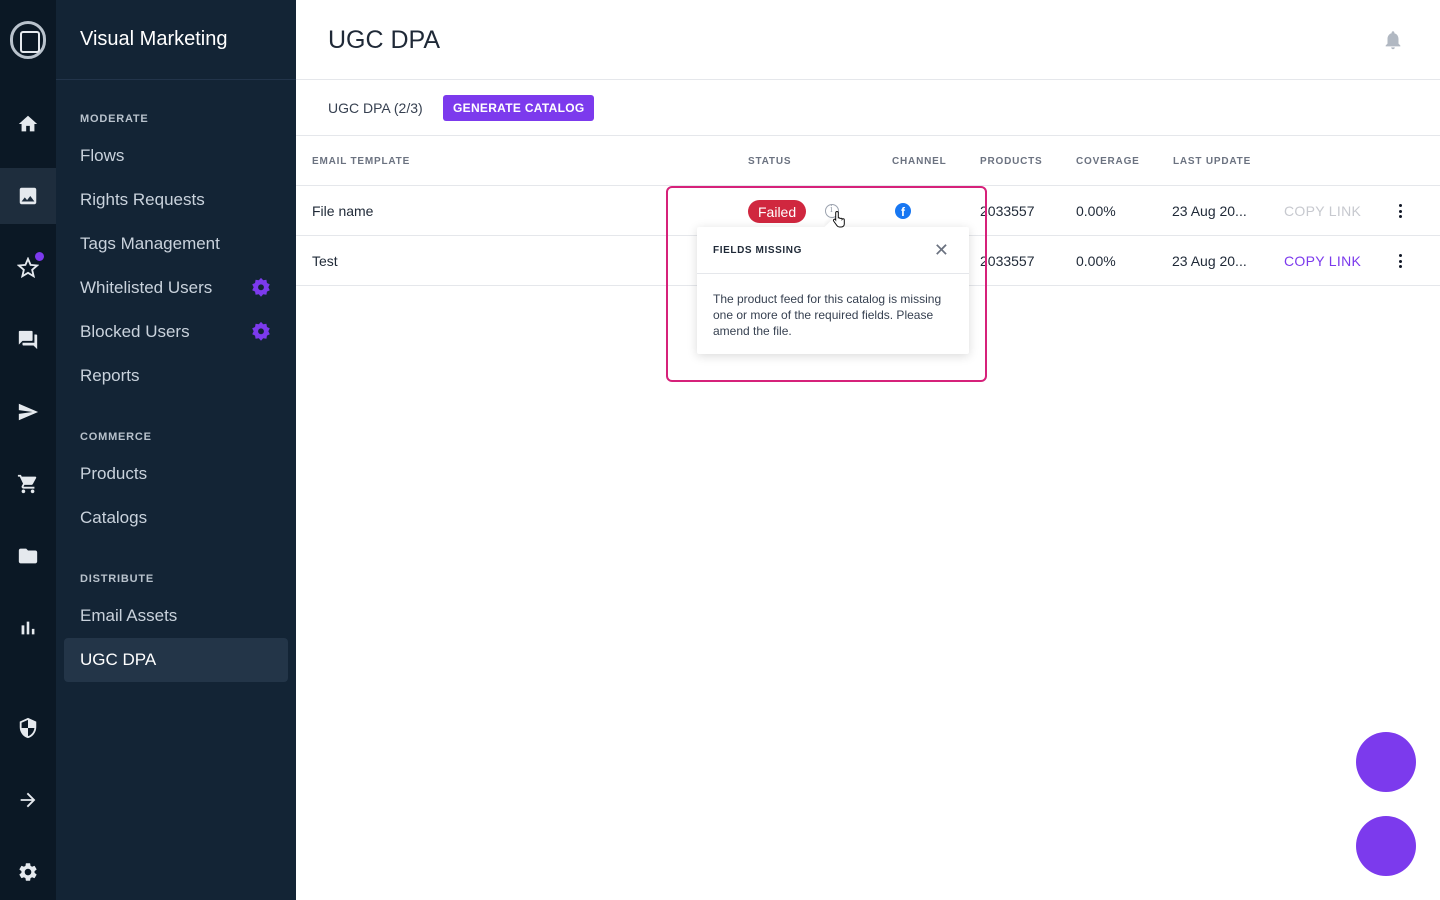 The width and height of the screenshot is (1440, 900). I want to click on home-icon, so click(28, 124).